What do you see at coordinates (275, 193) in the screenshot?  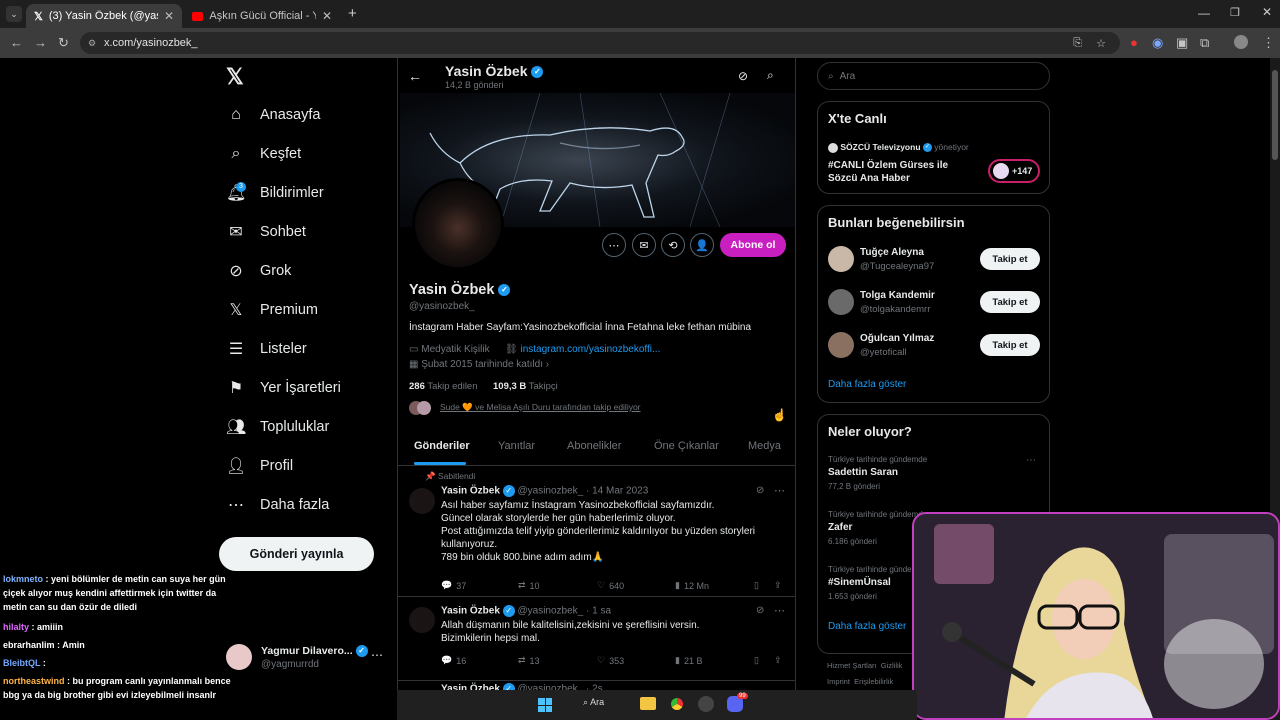 I see `nav-item-2: 🔔︎ Bildirimler` at bounding box center [275, 193].